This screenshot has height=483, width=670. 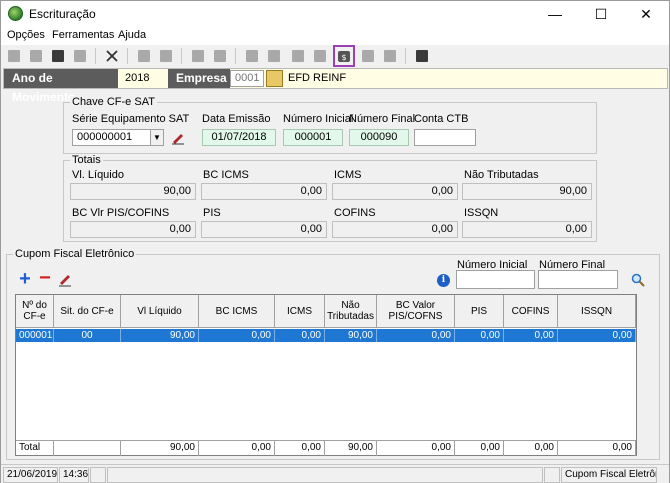 I want to click on status-bar: 21/06/2019 14:36 Cupom Fiscal Eletrônico, so click(x=335, y=473).